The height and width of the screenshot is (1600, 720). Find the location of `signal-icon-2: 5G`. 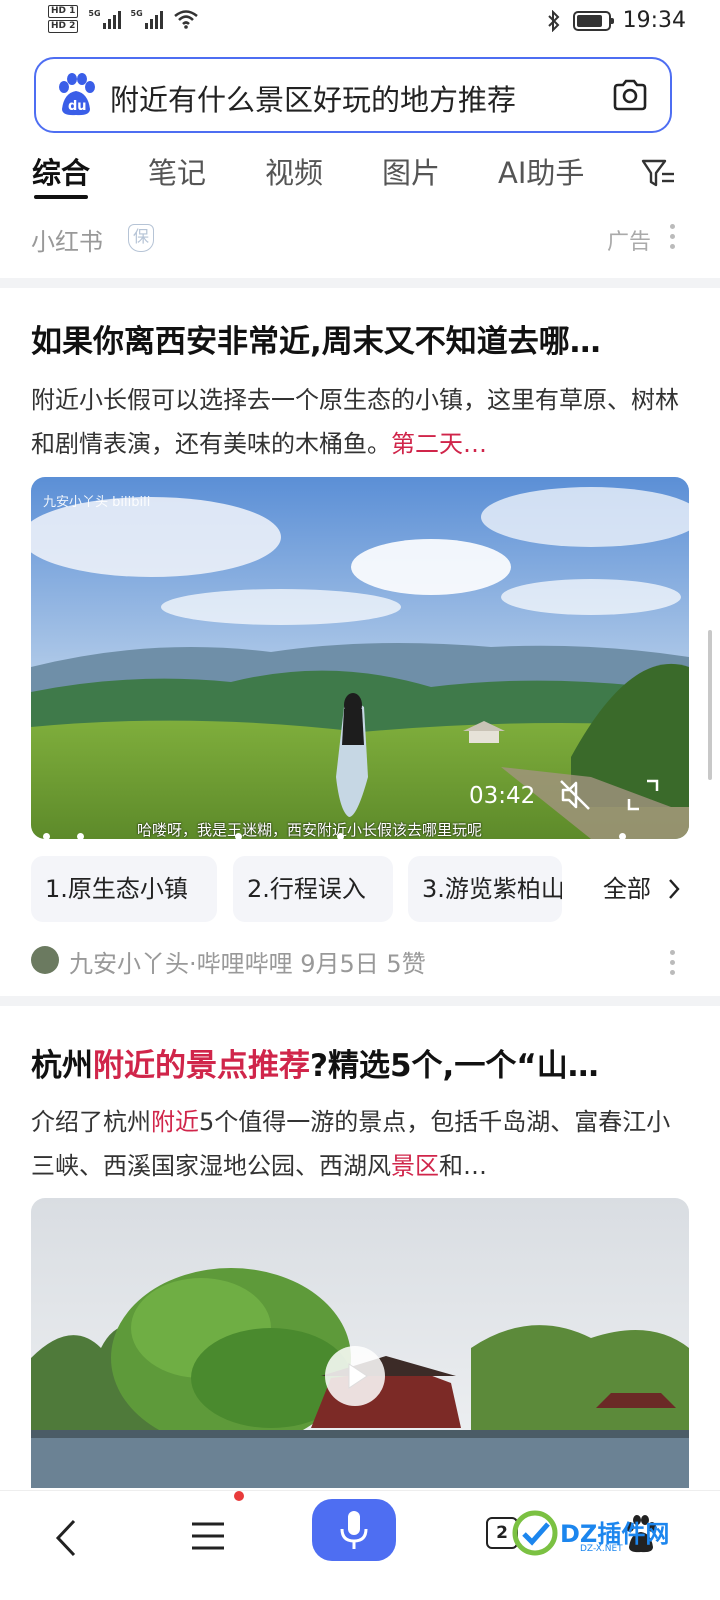

signal-icon-2: 5G is located at coordinates (147, 19).